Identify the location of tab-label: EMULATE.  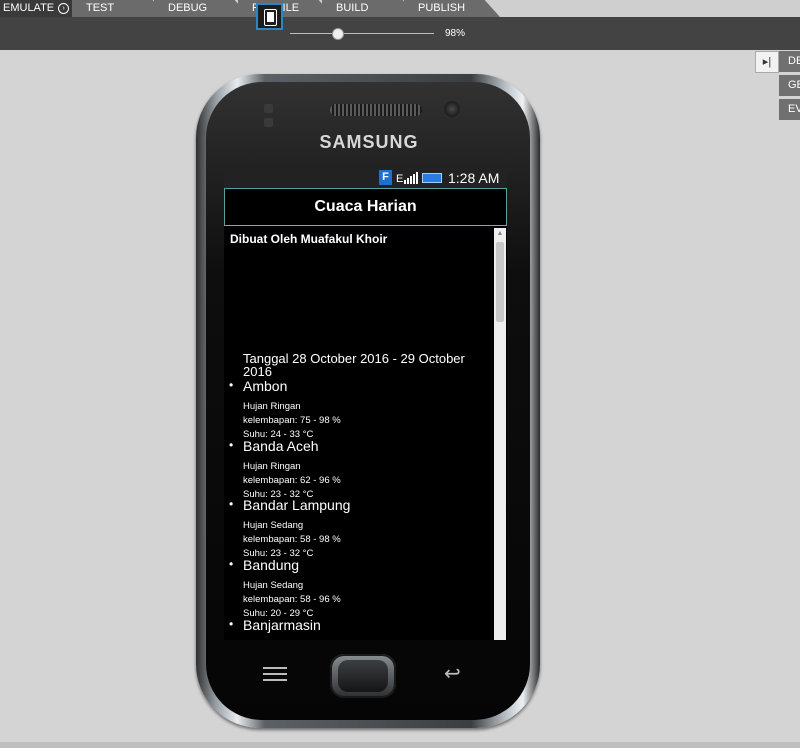
(29, 8).